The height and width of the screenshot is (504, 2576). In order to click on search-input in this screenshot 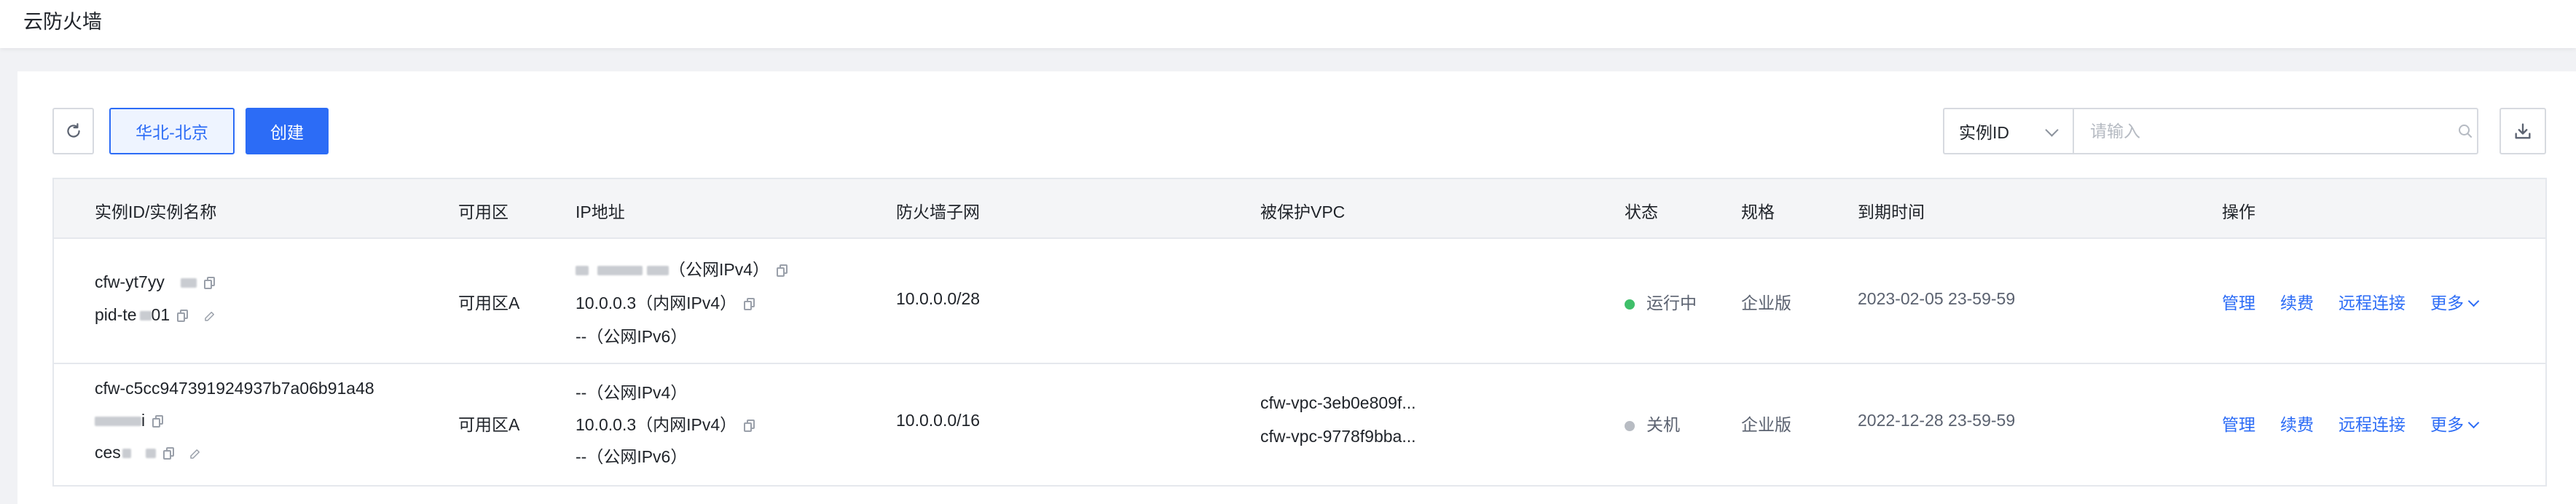, I will do `click(2275, 131)`.